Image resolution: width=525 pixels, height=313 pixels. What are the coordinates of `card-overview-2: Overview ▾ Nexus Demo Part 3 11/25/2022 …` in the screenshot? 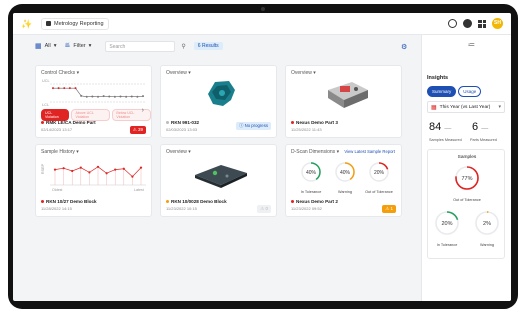 It's located at (343, 101).